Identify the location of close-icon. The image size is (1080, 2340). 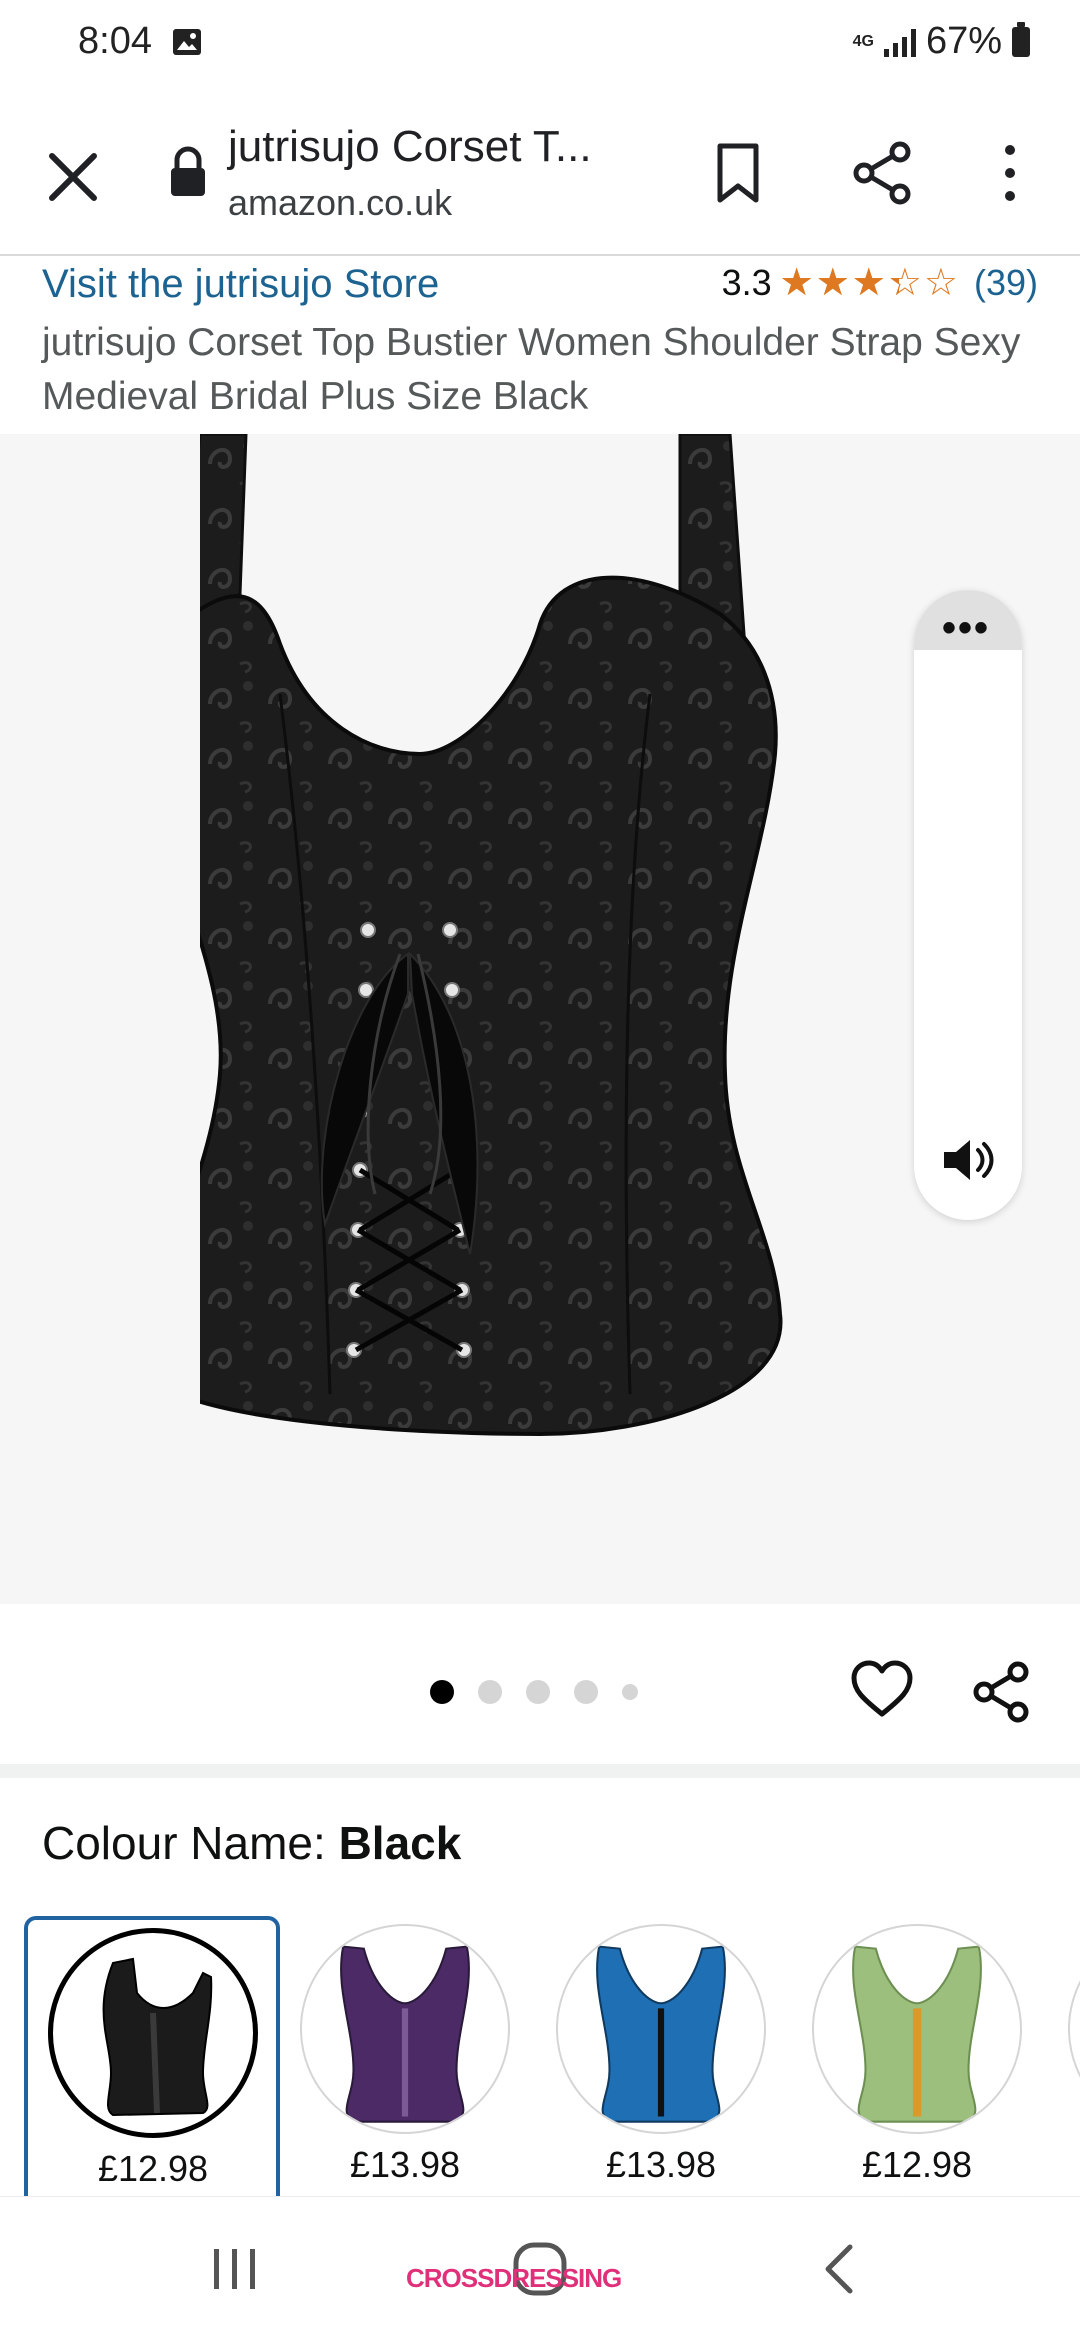
(73, 177).